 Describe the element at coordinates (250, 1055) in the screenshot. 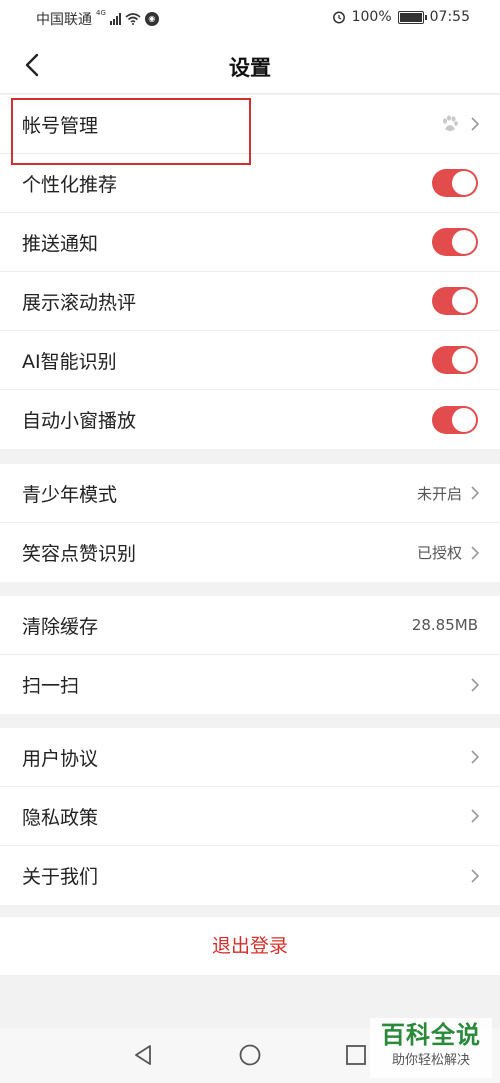

I see `nav-home-icon` at that location.